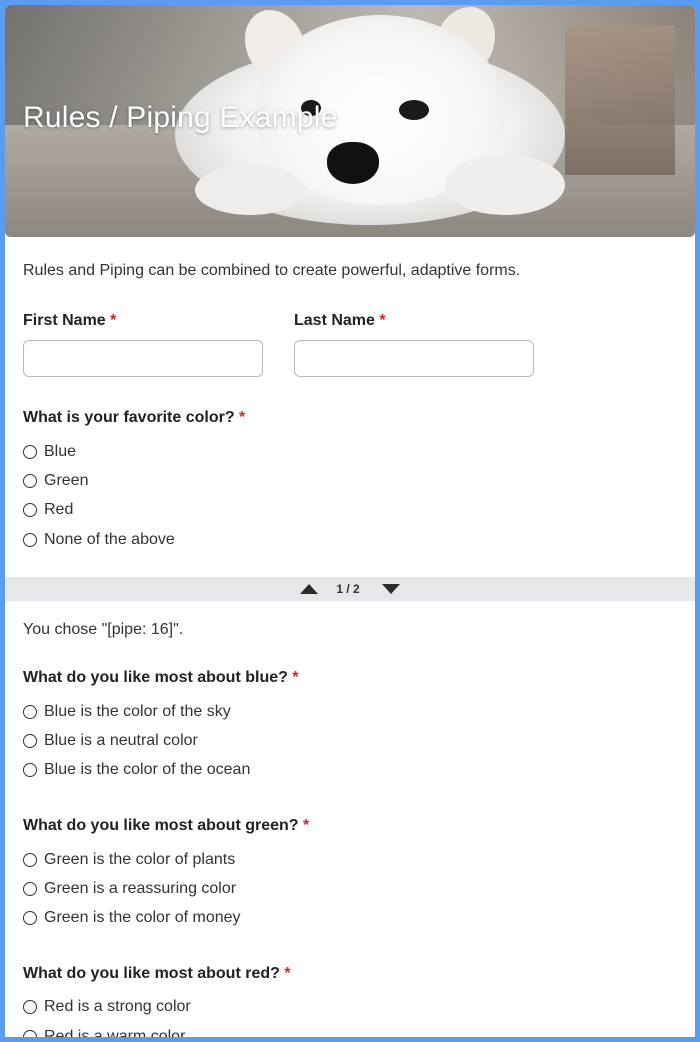  Describe the element at coordinates (359, 740) in the screenshot. I see `radio-option: Blue is a neutral color` at that location.